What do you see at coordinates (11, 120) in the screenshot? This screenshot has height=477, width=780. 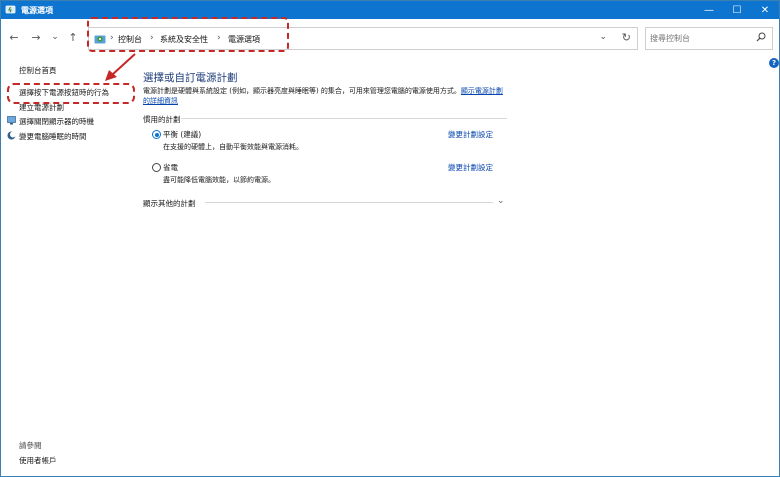 I see `monitor-icon` at bounding box center [11, 120].